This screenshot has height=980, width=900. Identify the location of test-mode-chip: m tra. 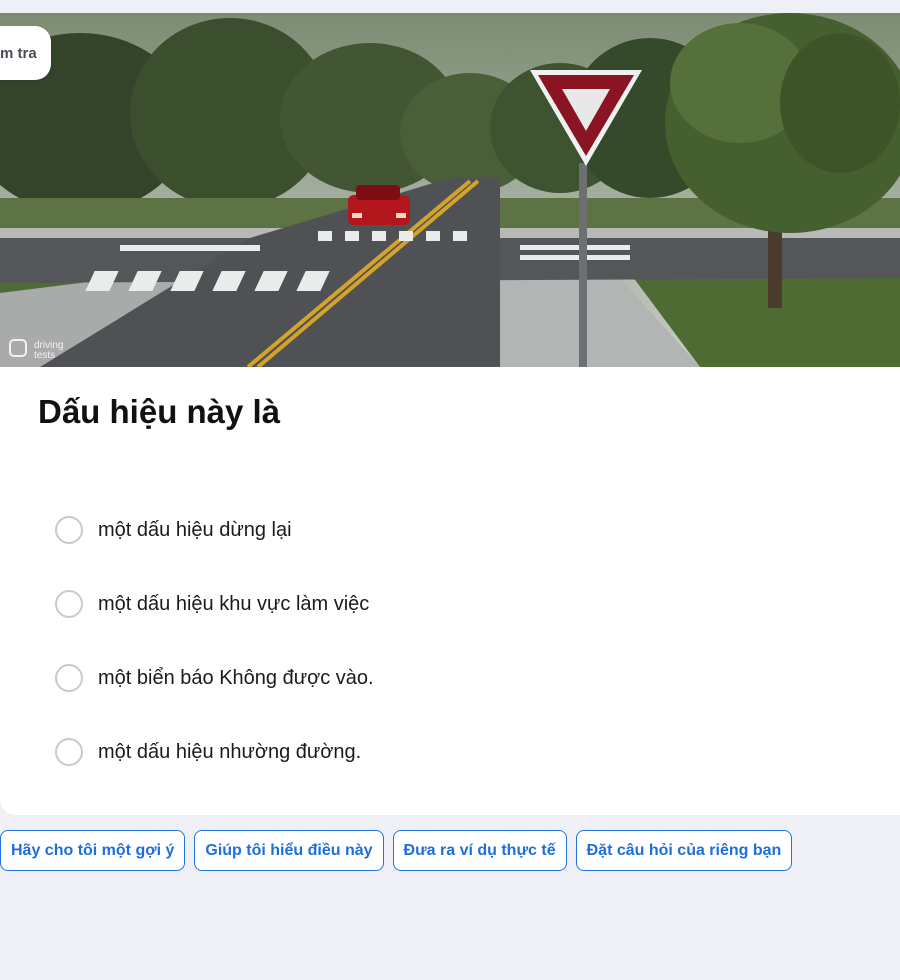
(25, 53).